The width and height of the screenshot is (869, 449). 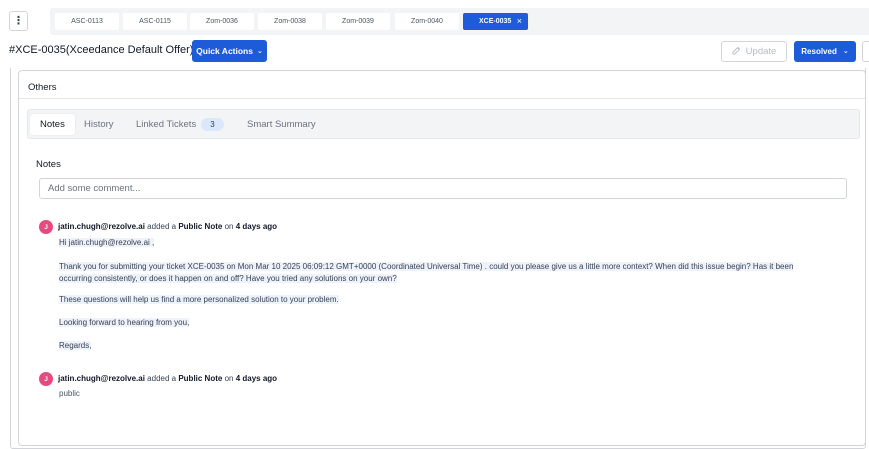 I want to click on edit-icon, so click(x=736, y=52).